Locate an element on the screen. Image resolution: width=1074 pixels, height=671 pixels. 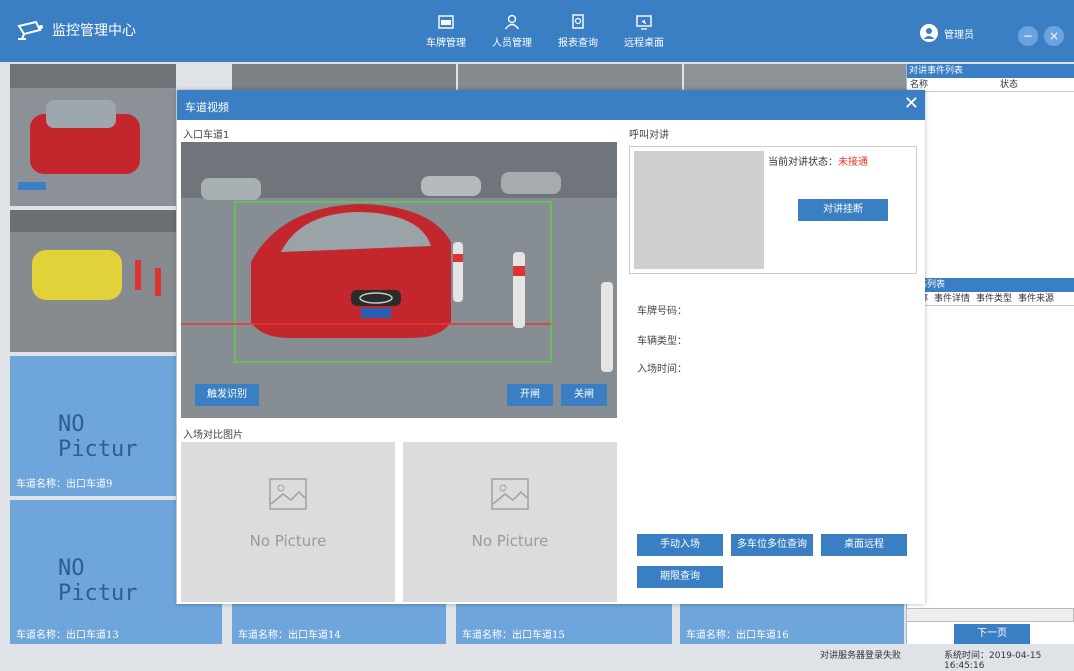
user-name: 管理员 is located at coordinates (959, 35).